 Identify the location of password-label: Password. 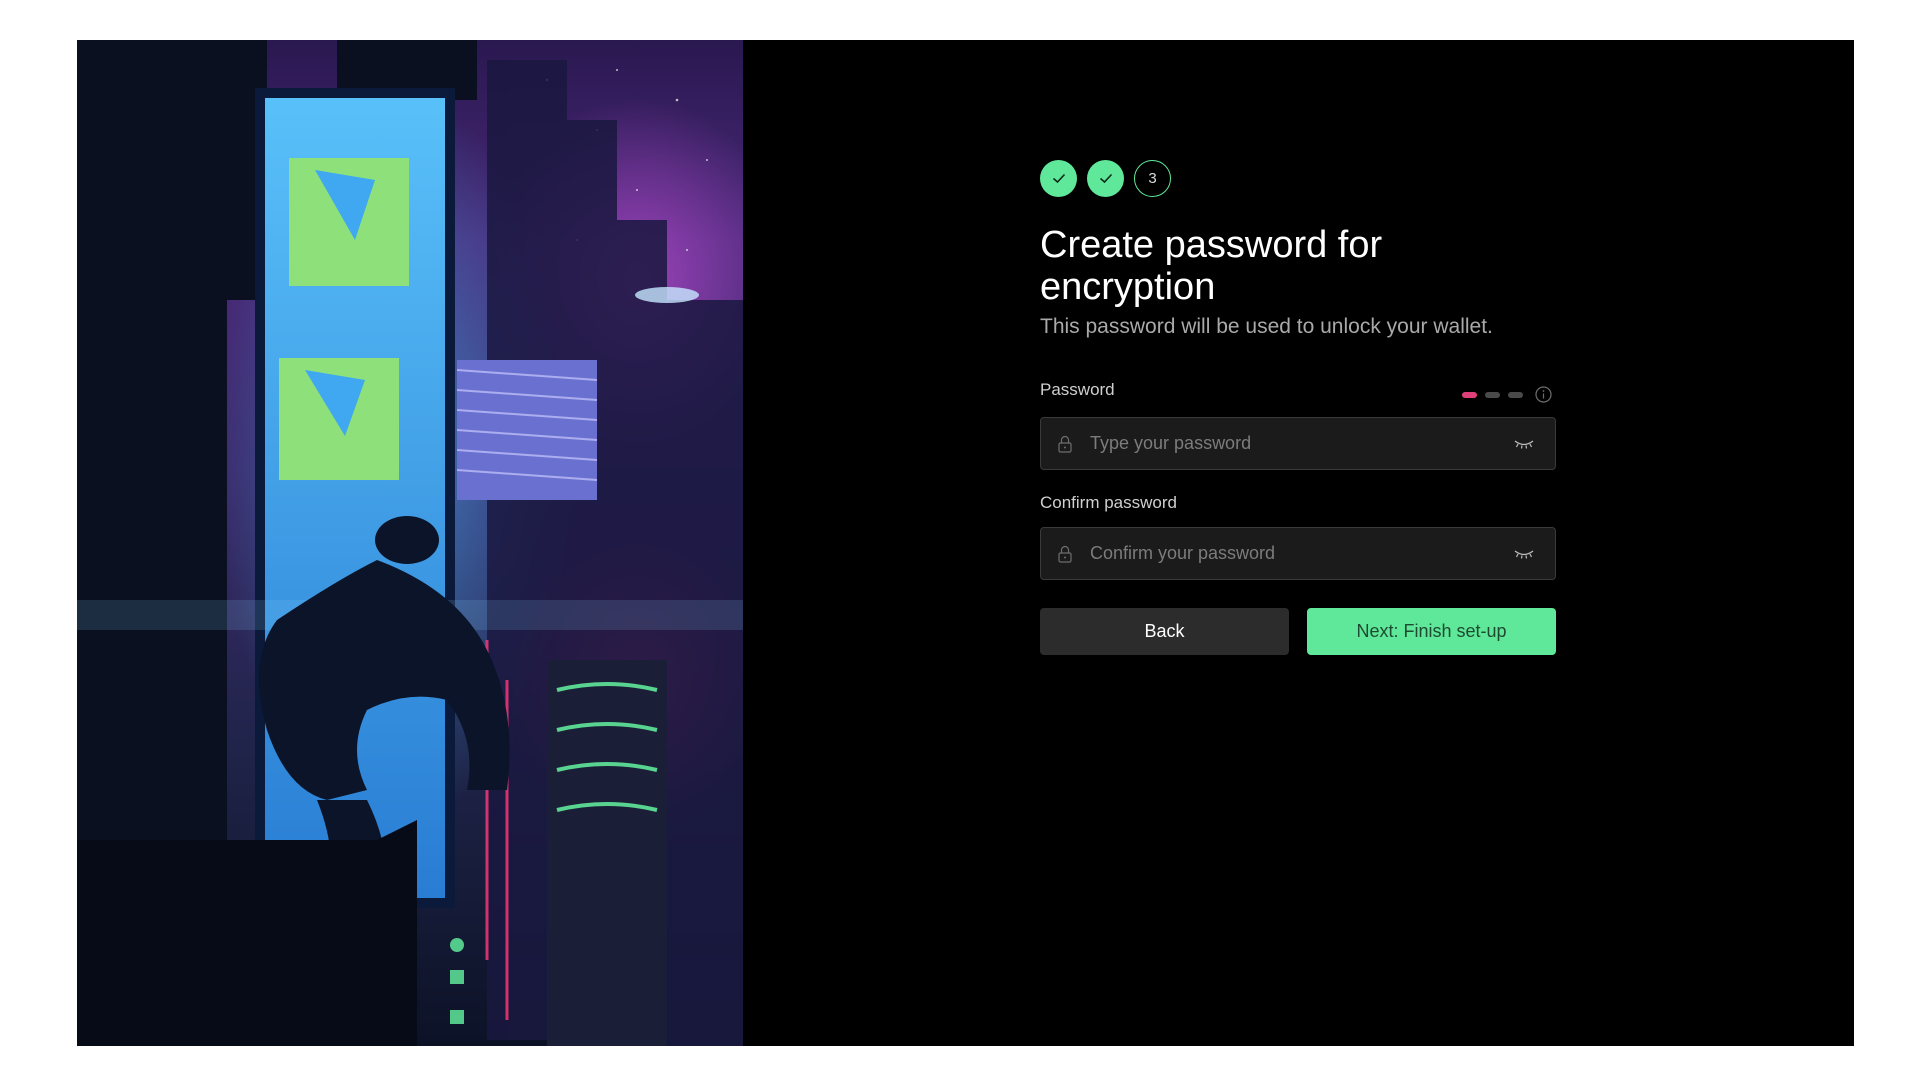
(1077, 389).